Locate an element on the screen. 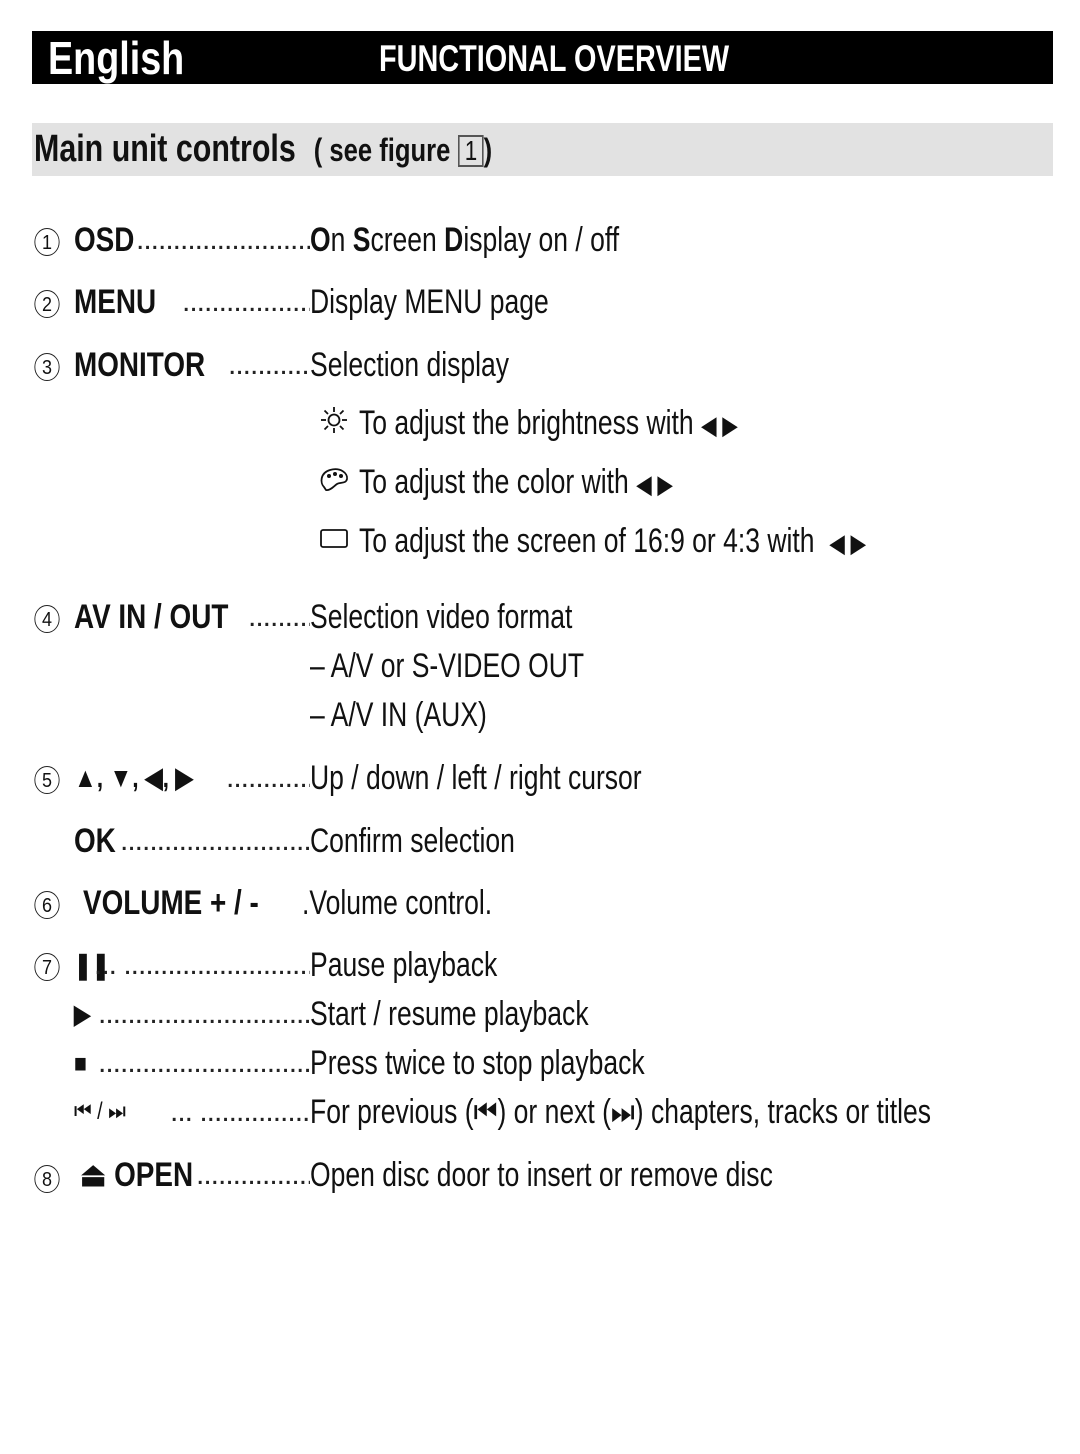 Image resolution: width=1080 pixels, height=1454 pixels. control-row-volume: 6 VOLUME + / - .Volume control. is located at coordinates (540, 905).